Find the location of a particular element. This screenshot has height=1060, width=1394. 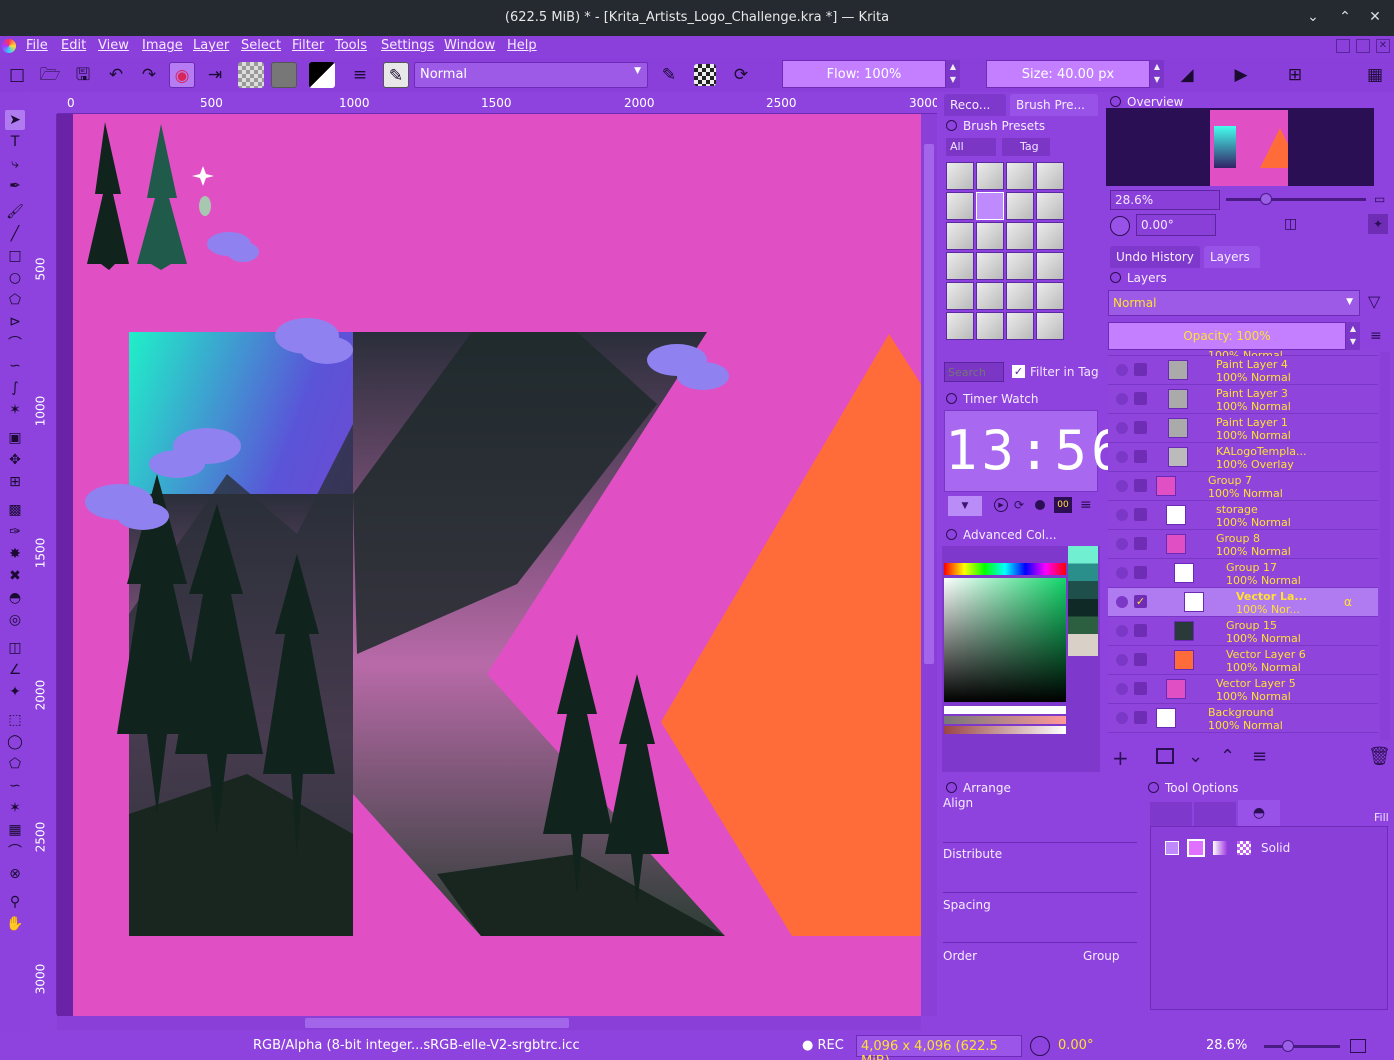

freehand-brush-tool-icon: 🖌 is located at coordinates (15, 212).